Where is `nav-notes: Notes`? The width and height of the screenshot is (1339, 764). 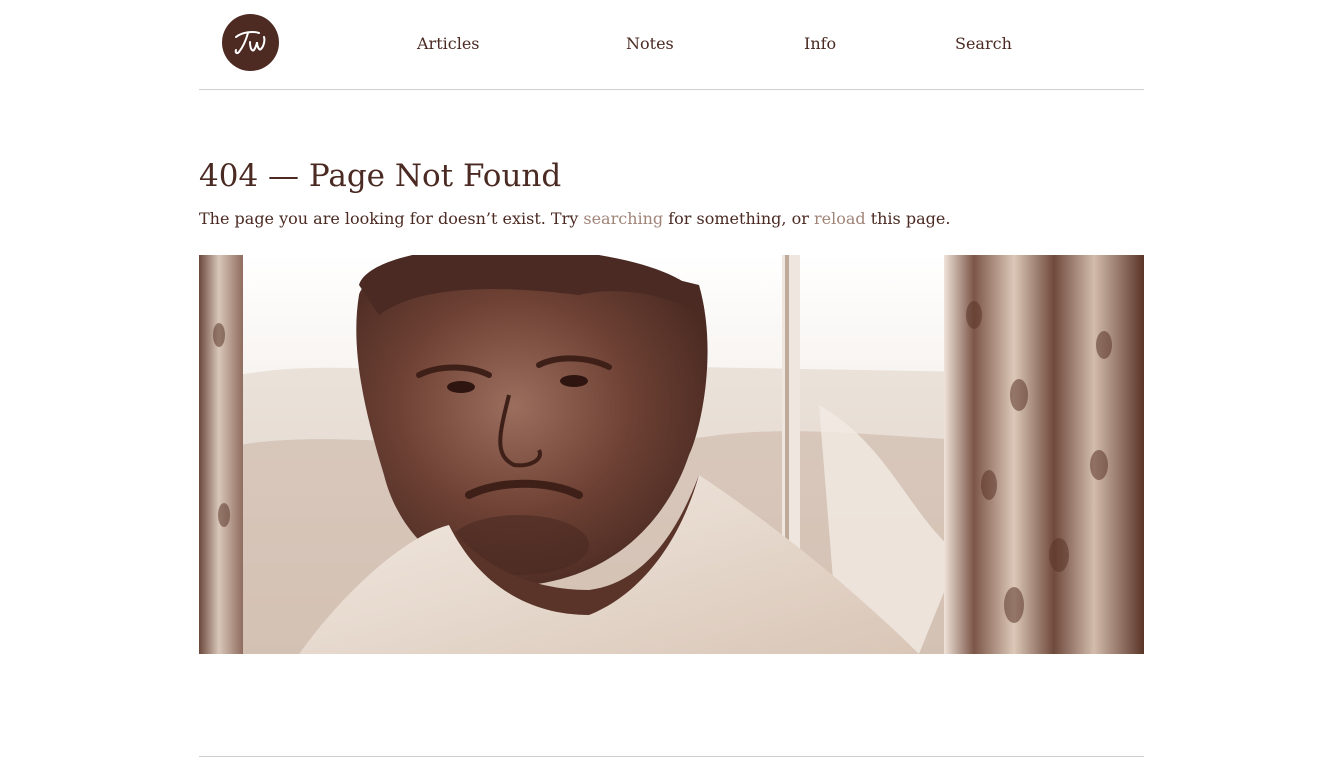
nav-notes: Notes is located at coordinates (650, 43).